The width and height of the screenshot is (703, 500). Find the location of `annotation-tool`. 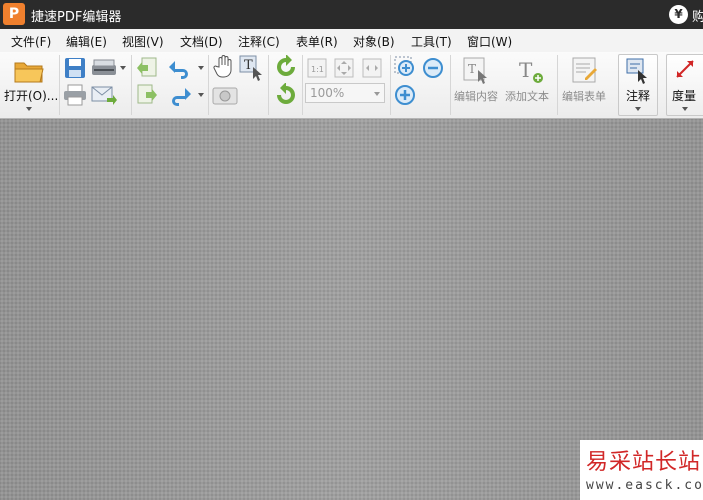

annotation-tool is located at coordinates (638, 73).